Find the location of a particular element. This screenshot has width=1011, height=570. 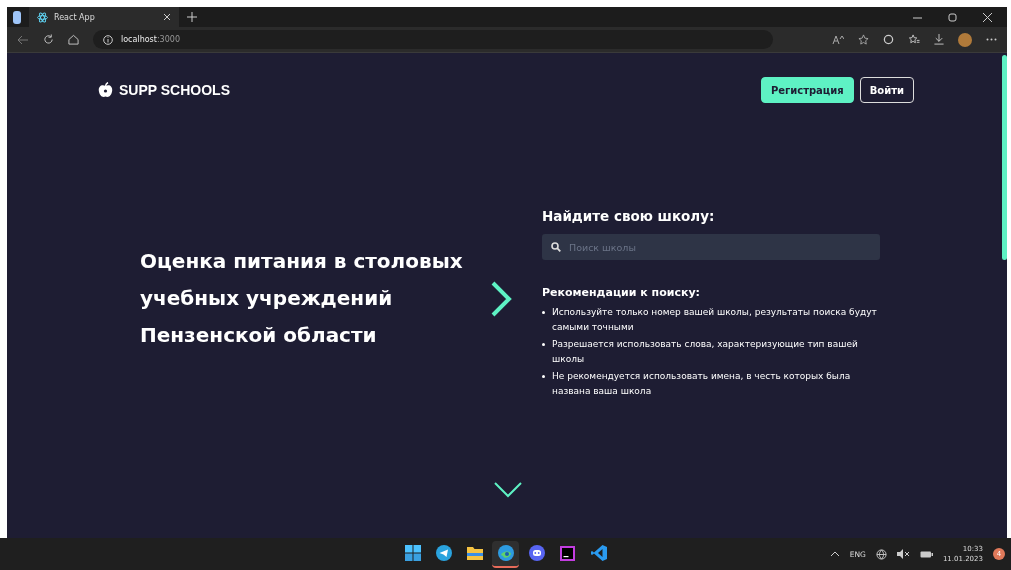

scrollbar is located at coordinates (1004, 157).